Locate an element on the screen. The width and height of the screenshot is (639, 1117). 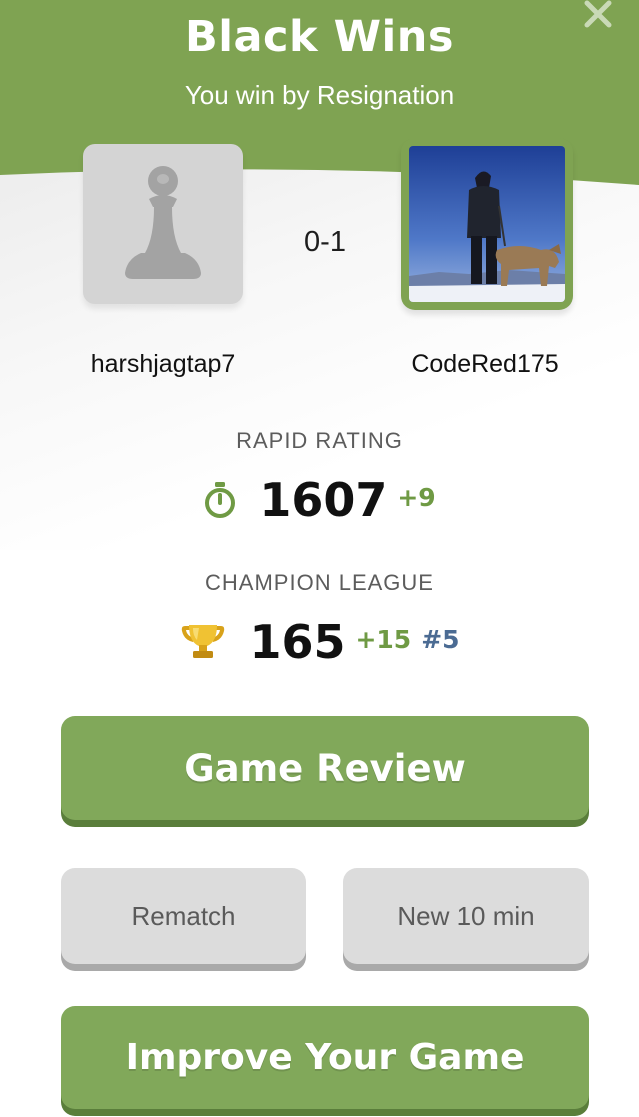
profile-photo is located at coordinates (487, 224).